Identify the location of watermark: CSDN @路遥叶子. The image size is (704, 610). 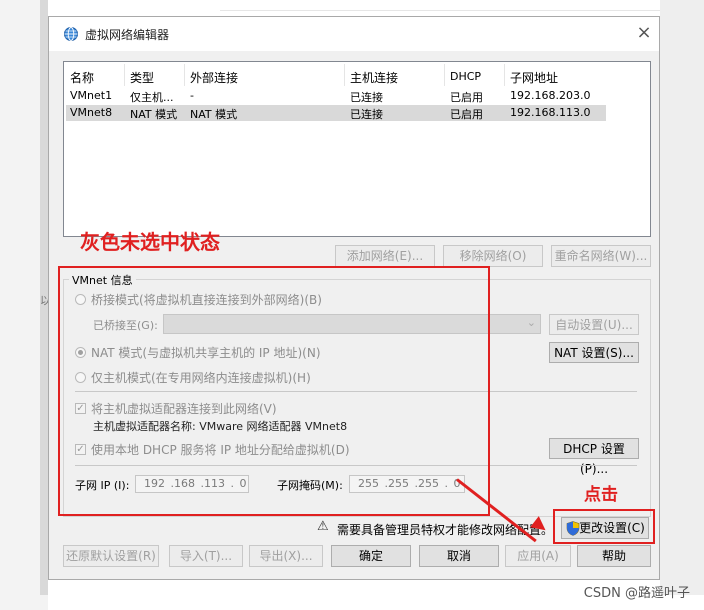
(636, 593).